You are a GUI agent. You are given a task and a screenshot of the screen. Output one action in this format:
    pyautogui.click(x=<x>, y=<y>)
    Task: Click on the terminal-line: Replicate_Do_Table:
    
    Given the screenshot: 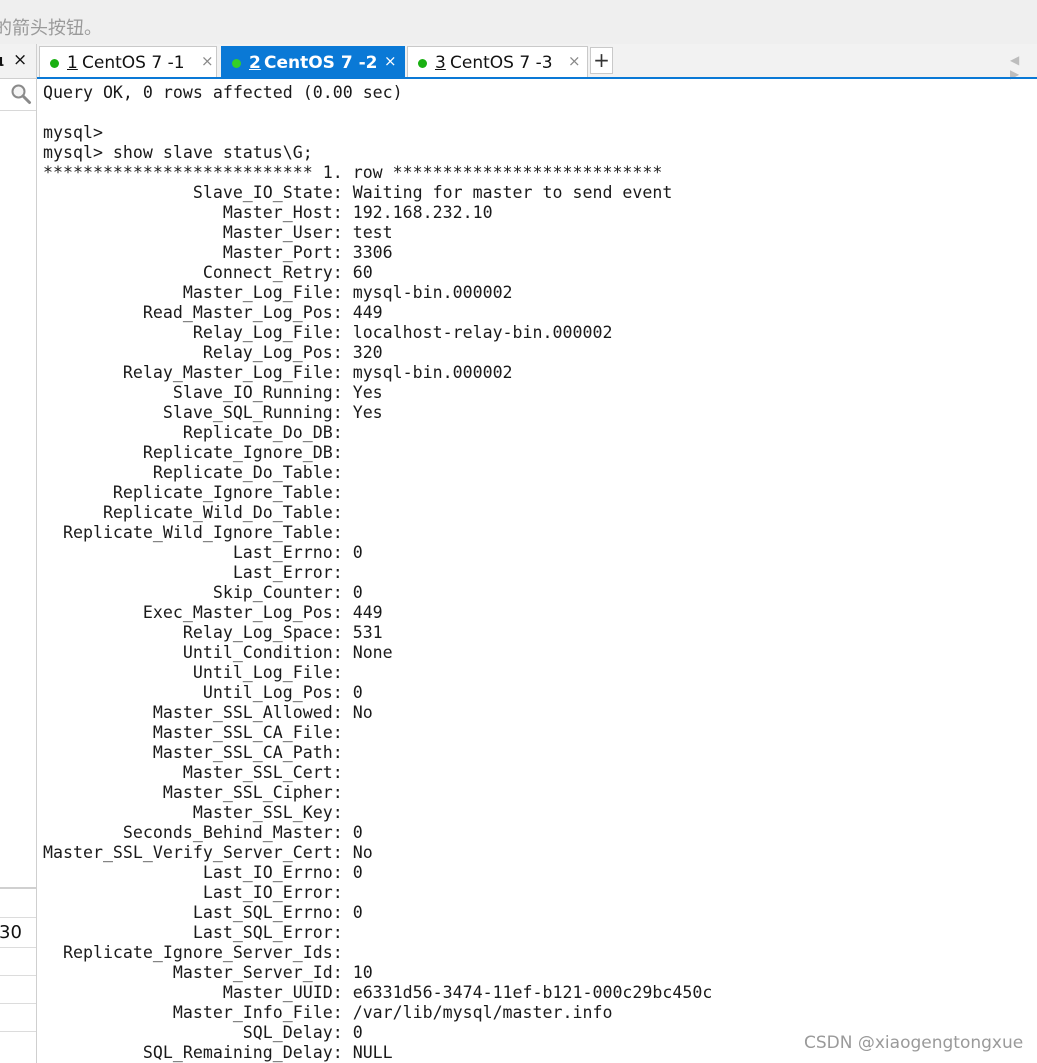 What is the action you would take?
    pyautogui.click(x=198, y=472)
    